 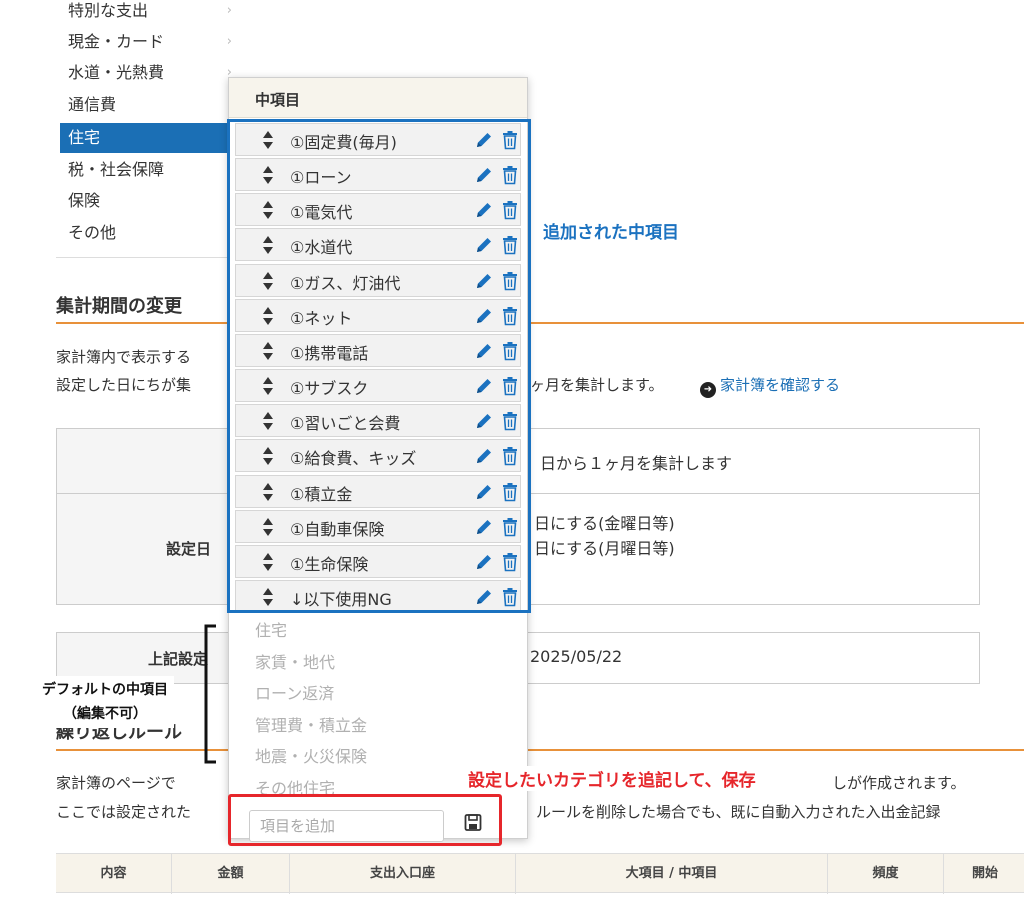 What do you see at coordinates (84, 200) in the screenshot?
I see `category-item-label: 保険` at bounding box center [84, 200].